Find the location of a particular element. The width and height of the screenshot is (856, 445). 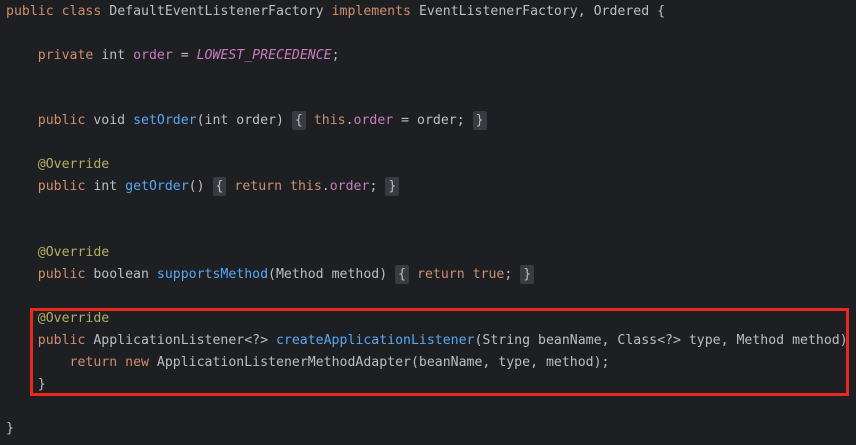

constant-lowest-precedence: LOWEST_PRECEDENCE is located at coordinates (264, 55).